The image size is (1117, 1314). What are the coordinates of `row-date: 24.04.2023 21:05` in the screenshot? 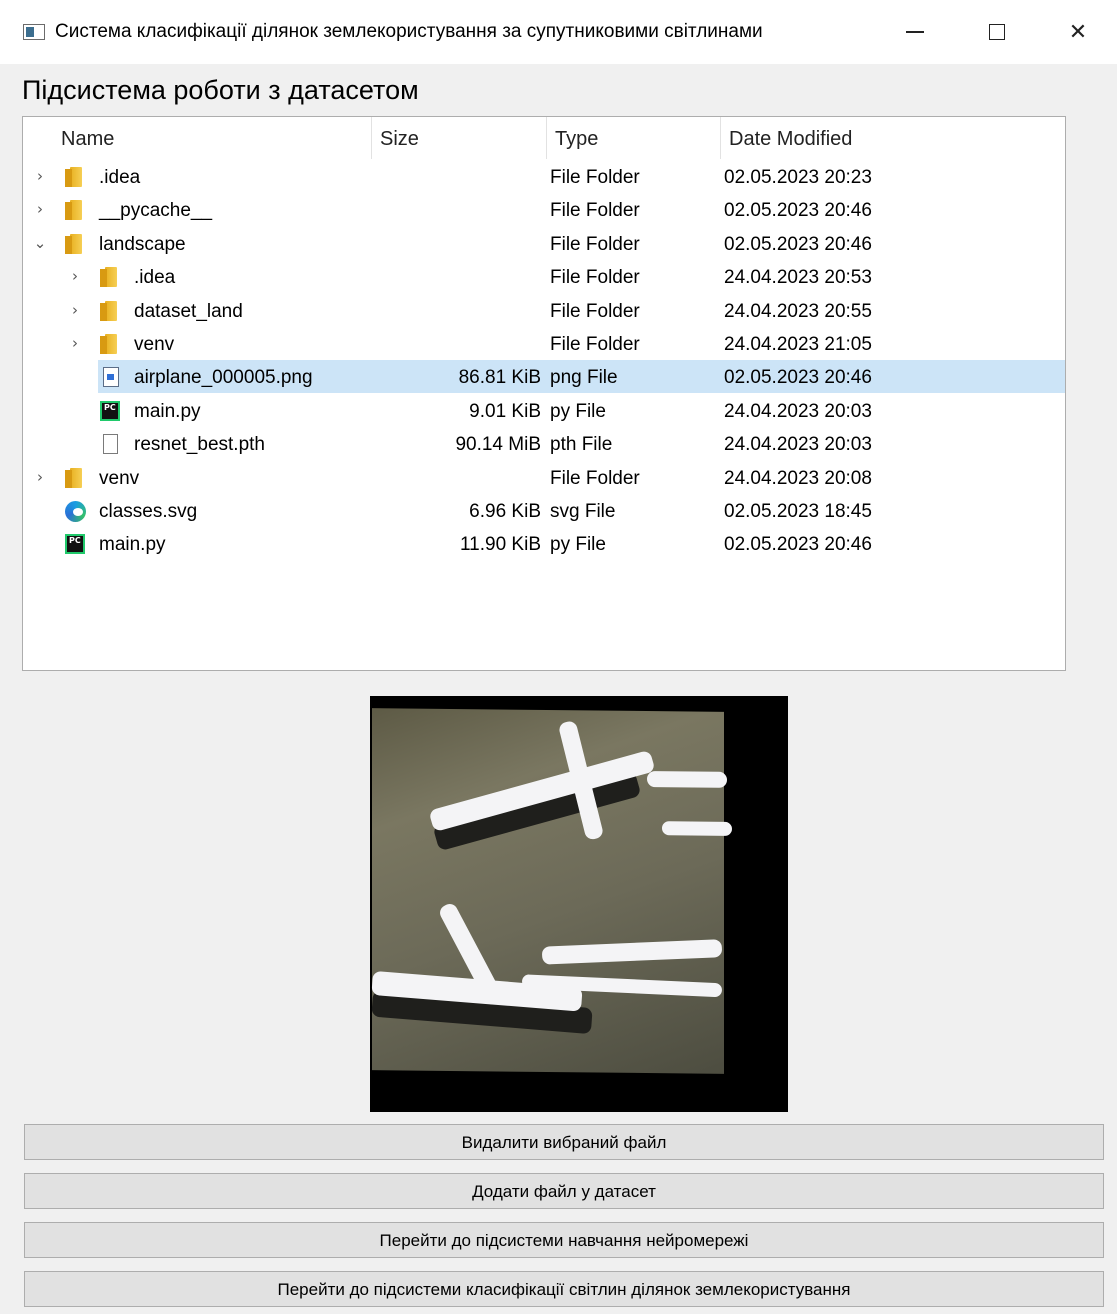 It's located at (798, 344).